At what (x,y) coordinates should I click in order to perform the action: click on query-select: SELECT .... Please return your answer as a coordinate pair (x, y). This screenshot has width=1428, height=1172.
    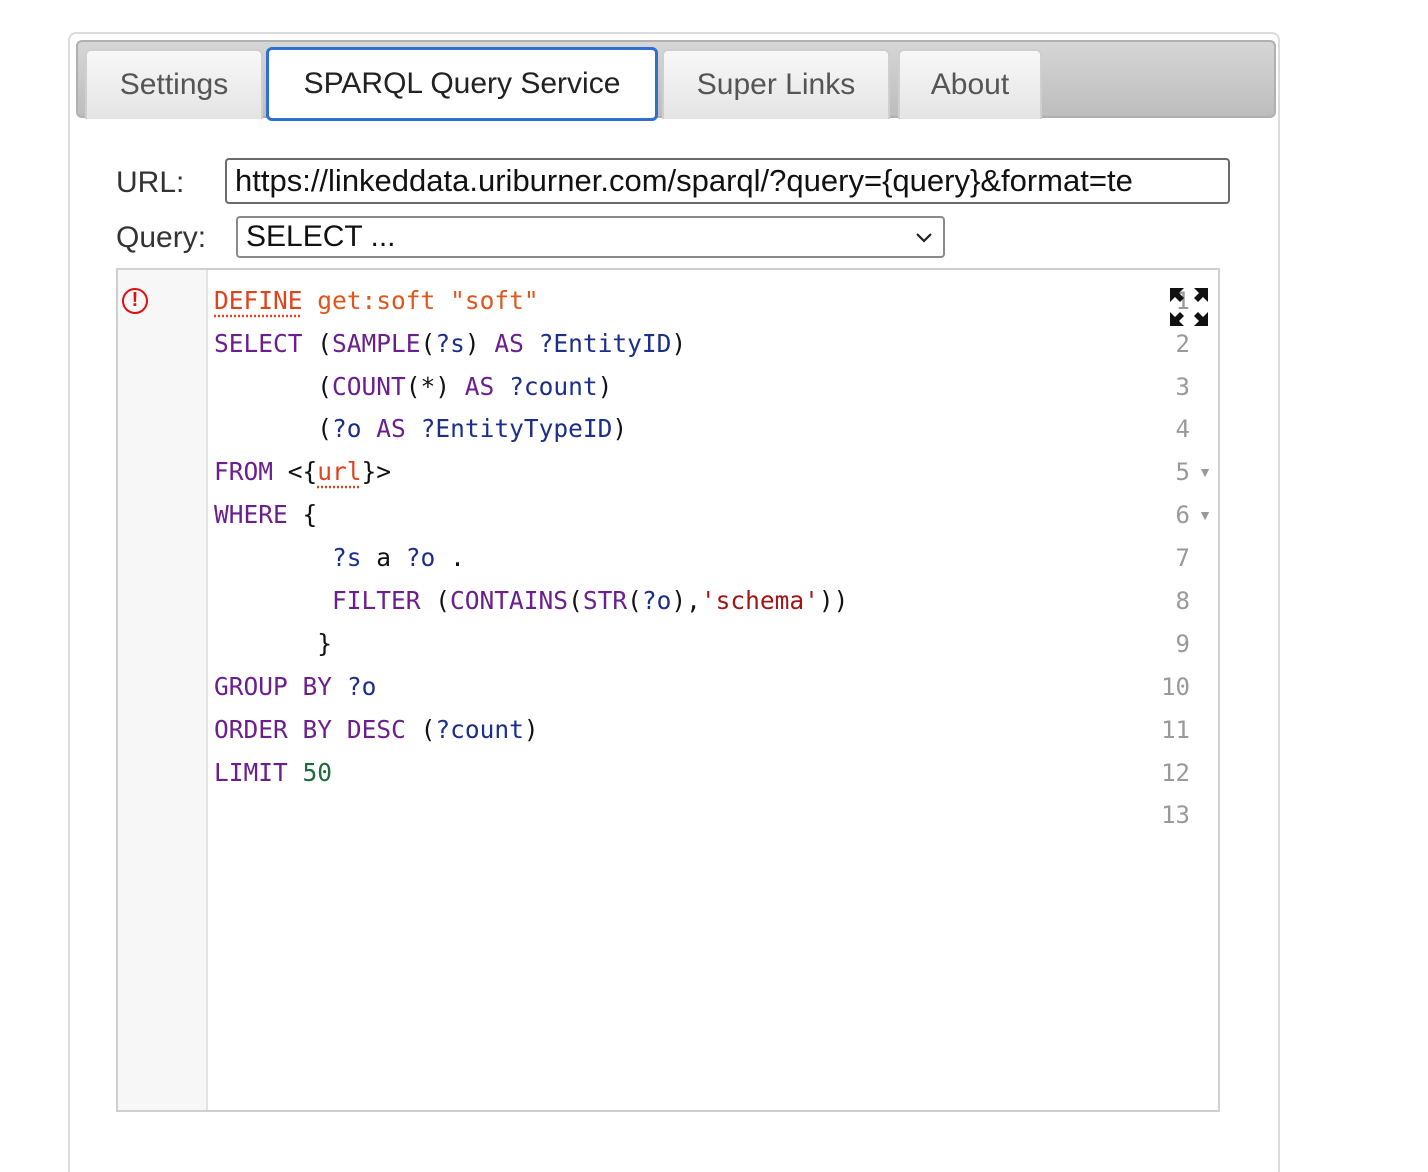
    Looking at the image, I should click on (590, 237).